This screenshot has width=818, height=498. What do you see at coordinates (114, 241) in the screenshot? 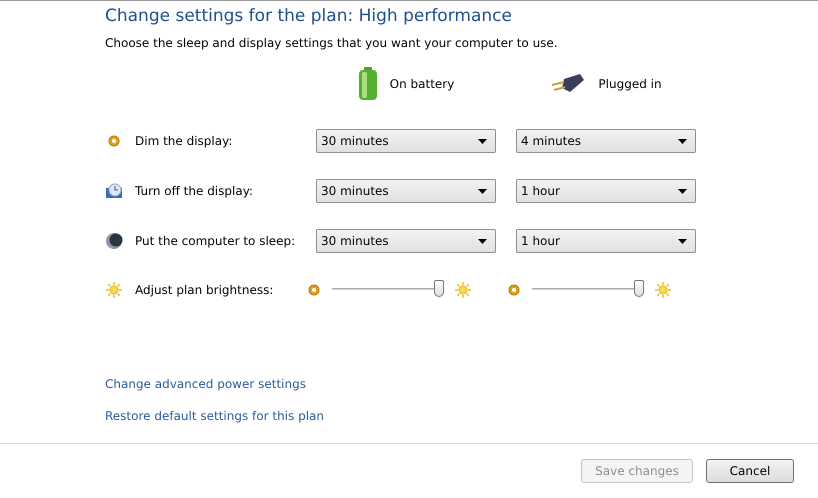
I see `moon-icon` at bounding box center [114, 241].